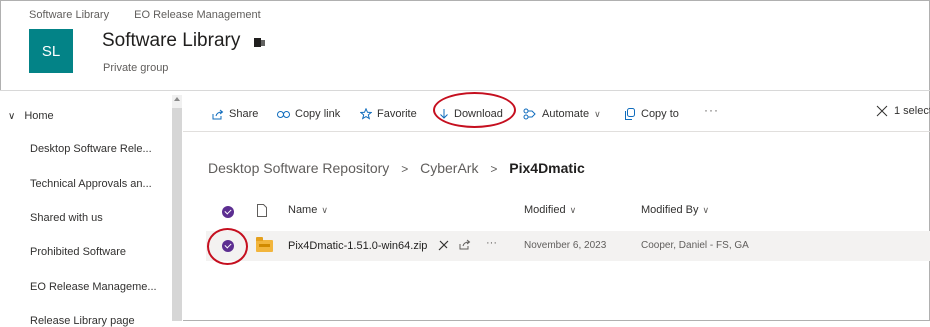 Image resolution: width=930 pixels, height=327 pixels. Describe the element at coordinates (565, 245) in the screenshot. I see `modified-date: November 6, 2023` at that location.